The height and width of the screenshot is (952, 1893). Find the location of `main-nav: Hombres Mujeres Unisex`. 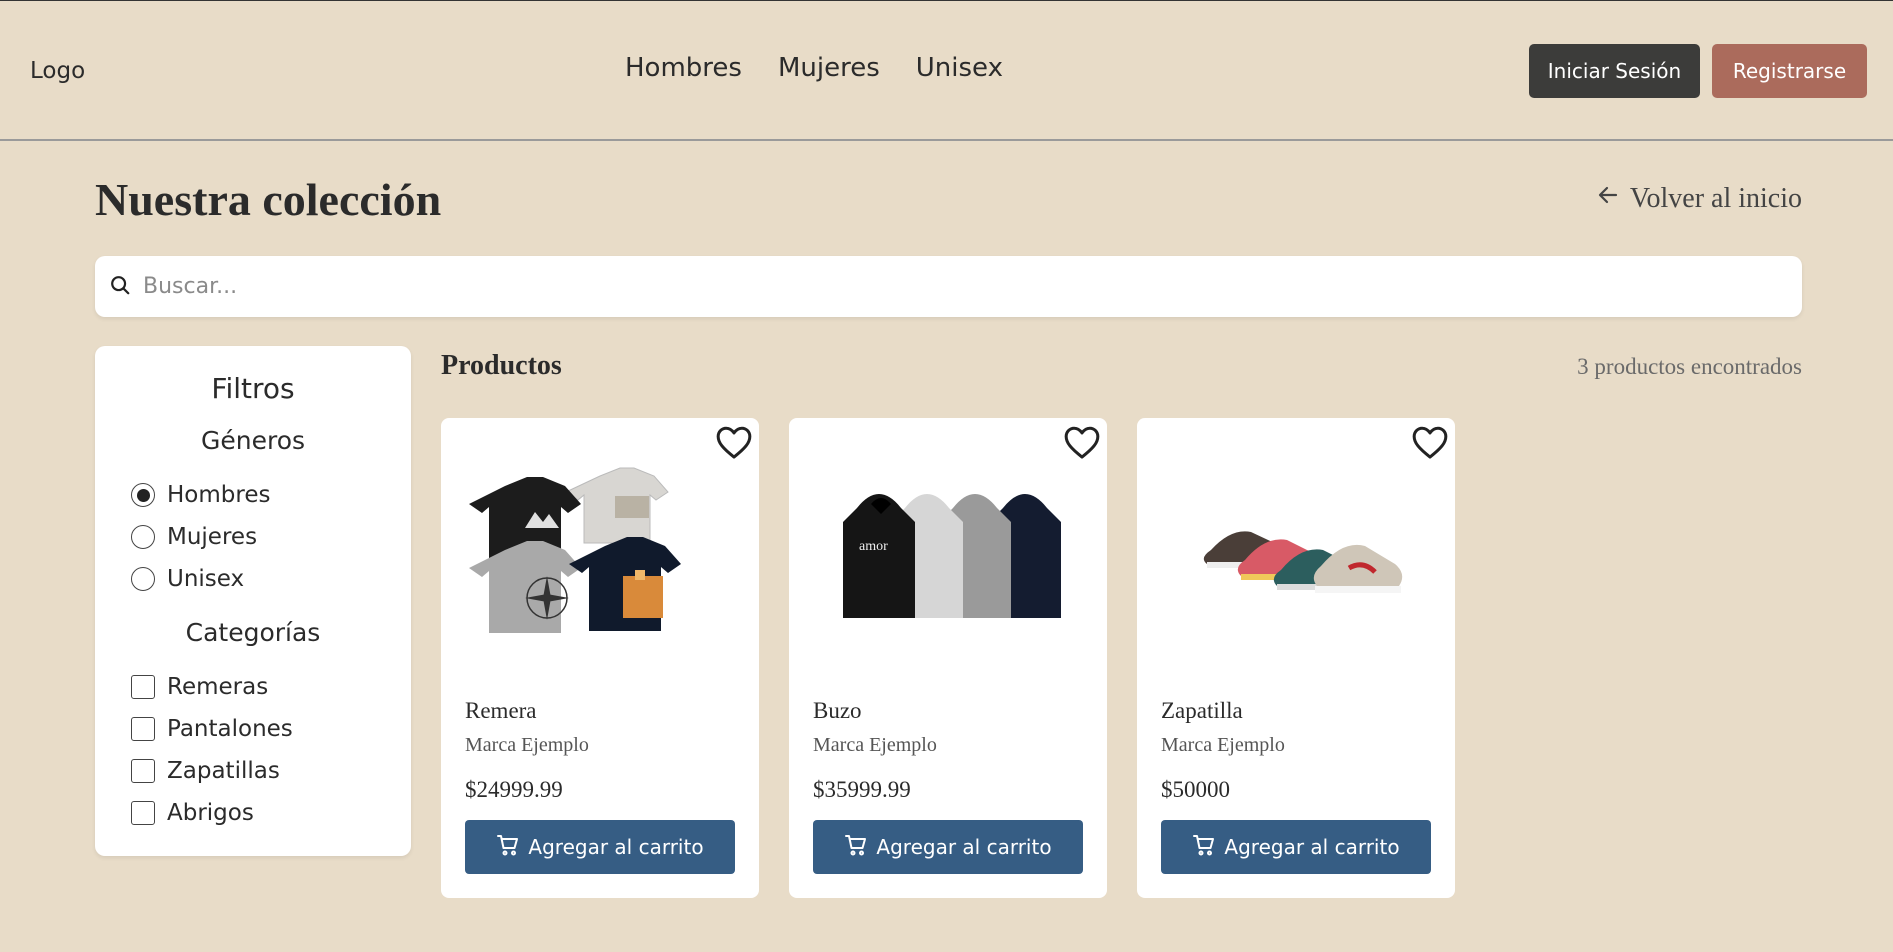

main-nav: Hombres Mujeres Unisex is located at coordinates (814, 68).